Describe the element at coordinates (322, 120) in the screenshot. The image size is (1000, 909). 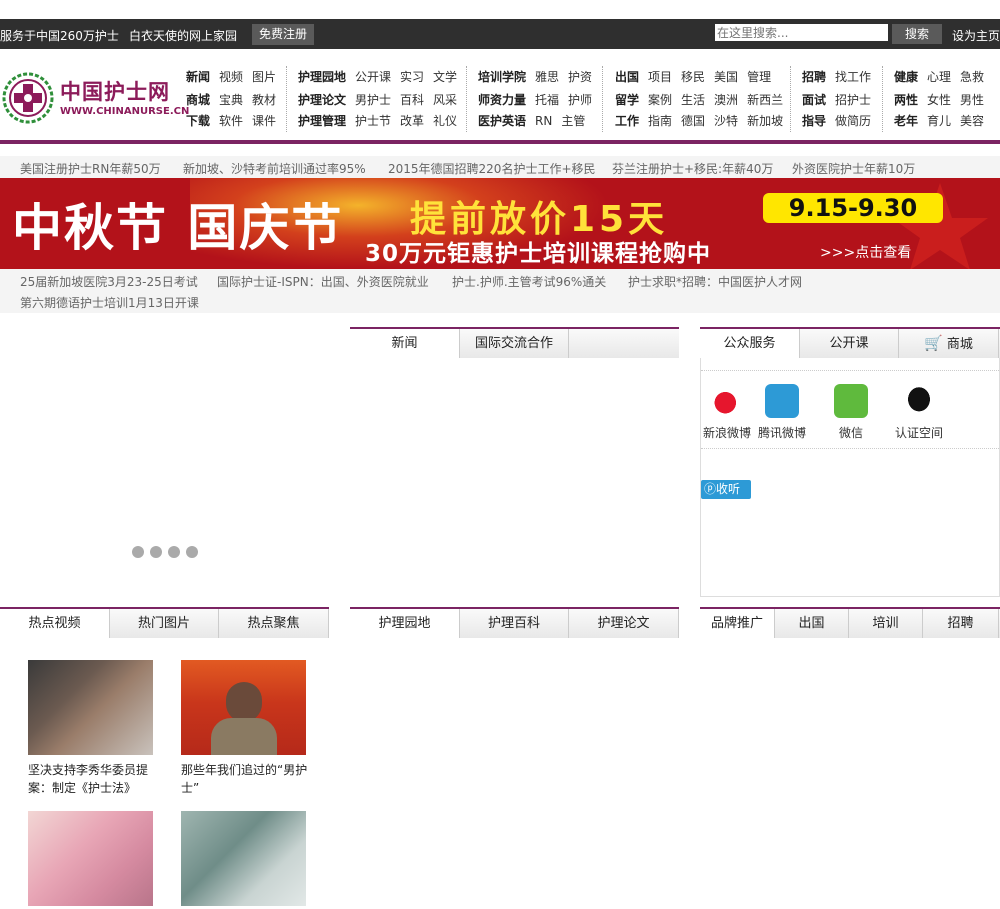
I see `nav-link: 护理管理` at that location.